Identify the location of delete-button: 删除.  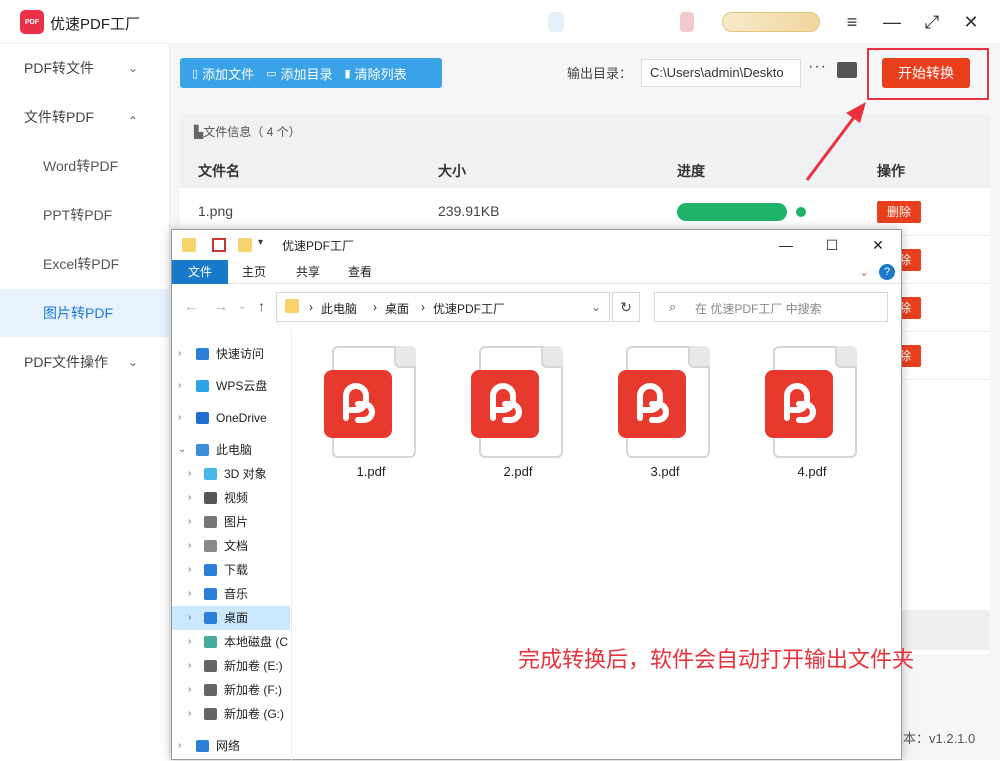
(899, 212).